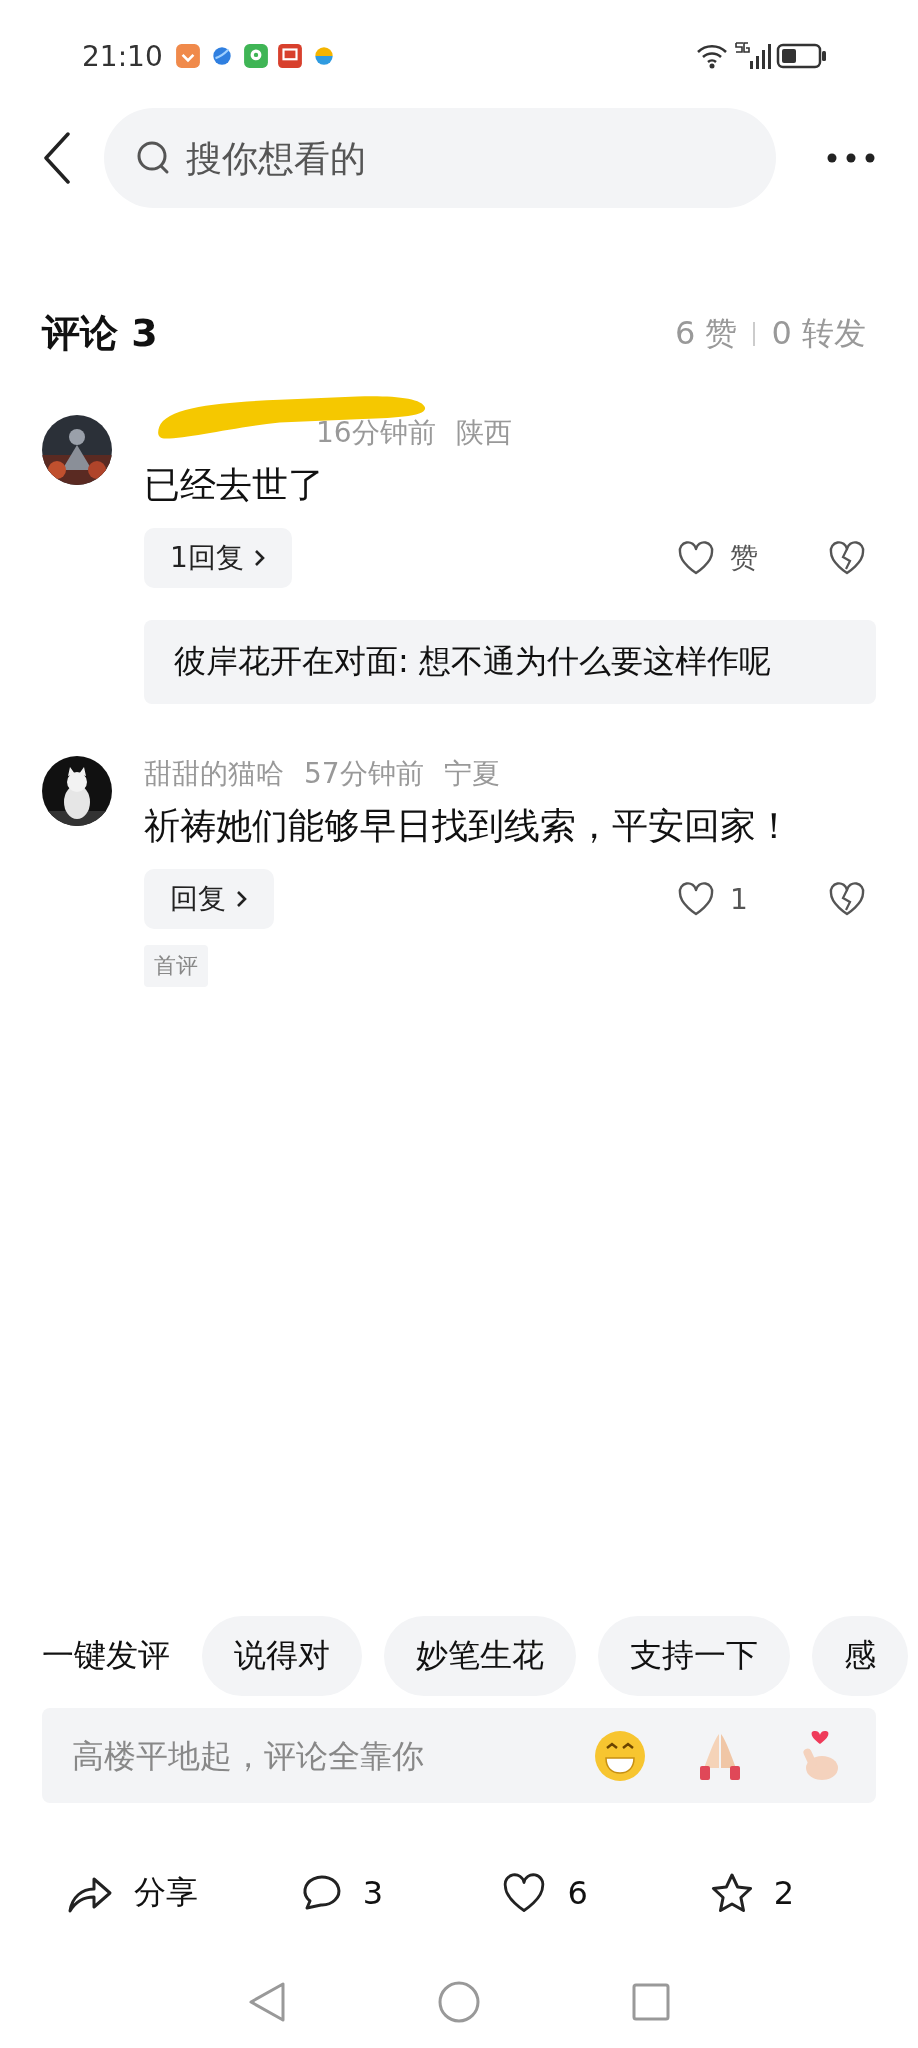 This screenshot has height=2048, width=918. I want to click on search-field: 搜你想看的, so click(440, 158).